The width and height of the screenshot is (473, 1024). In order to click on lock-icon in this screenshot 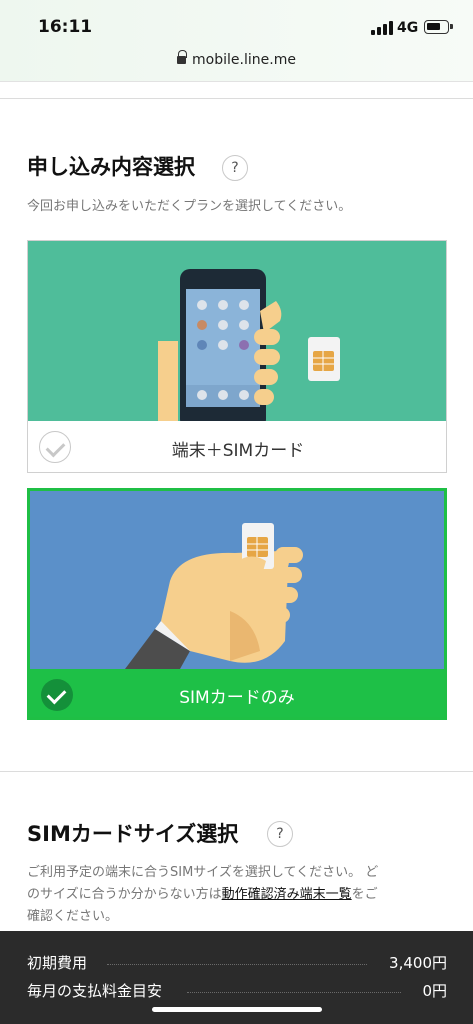, I will do `click(182, 57)`.